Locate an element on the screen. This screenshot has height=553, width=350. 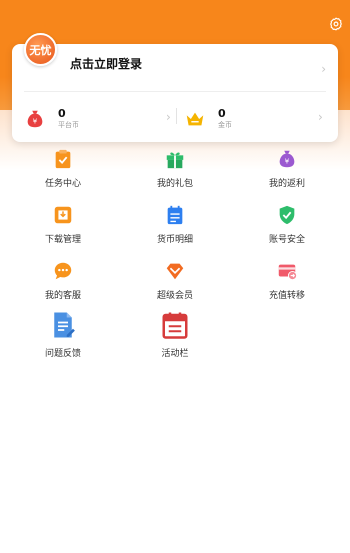
menu-item-label: 货币明细 is located at coordinates (174, 240).